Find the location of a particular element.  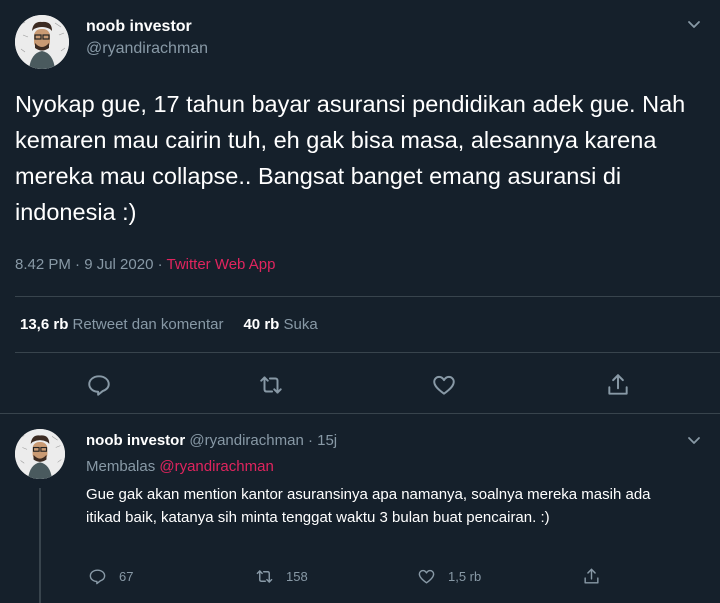

likes-count: 40 rb is located at coordinates (261, 324).